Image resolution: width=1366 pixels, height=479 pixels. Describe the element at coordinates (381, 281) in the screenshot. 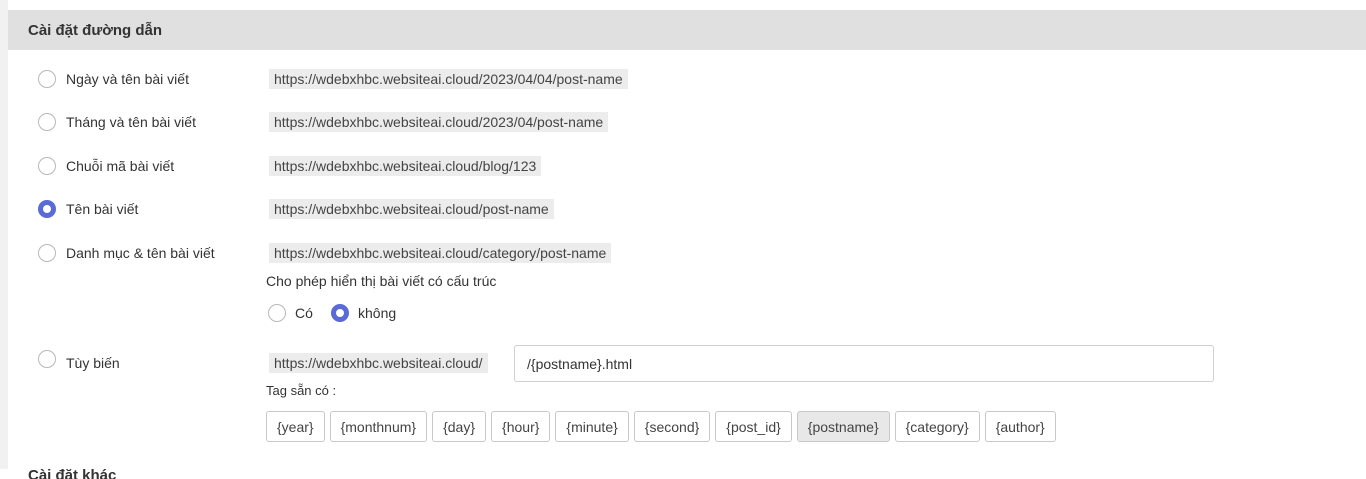

I see `structured-display-title: Cho phép hiển thị bài viết có cấu trúc` at that location.